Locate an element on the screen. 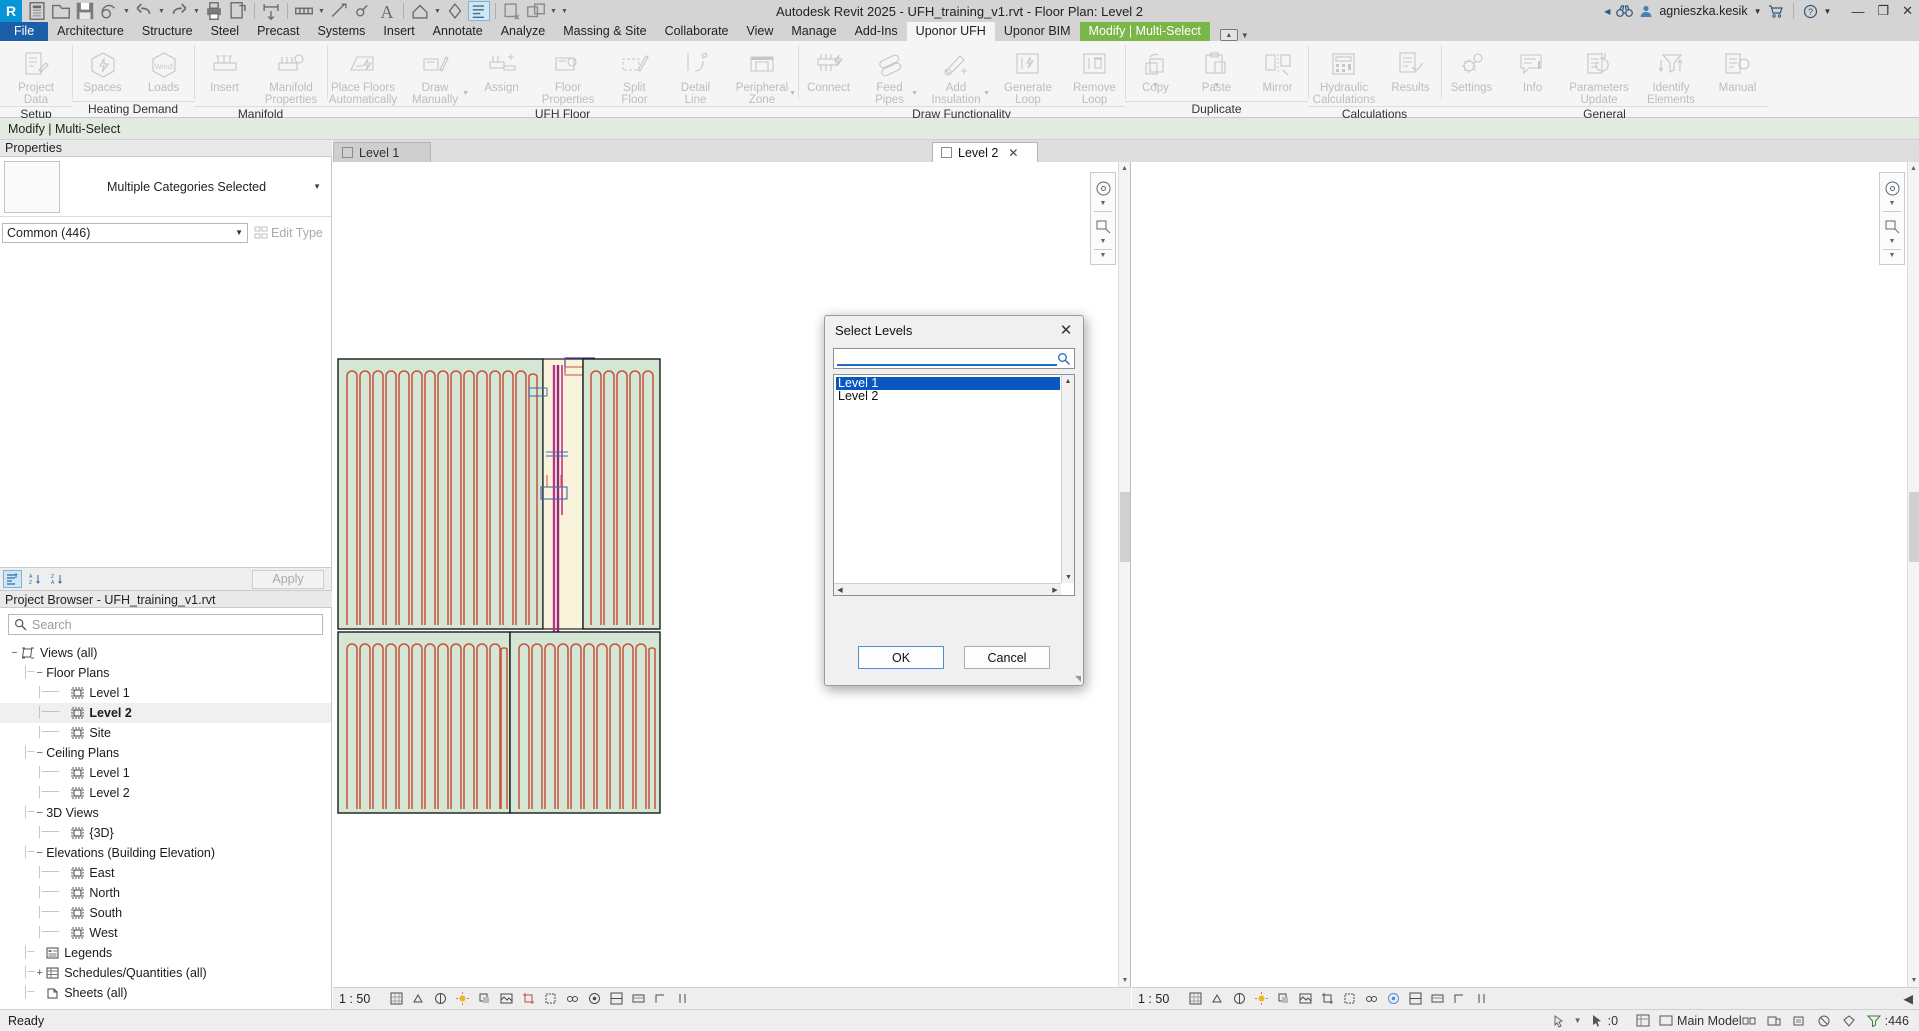  section-icon is located at coordinates (455, 11).